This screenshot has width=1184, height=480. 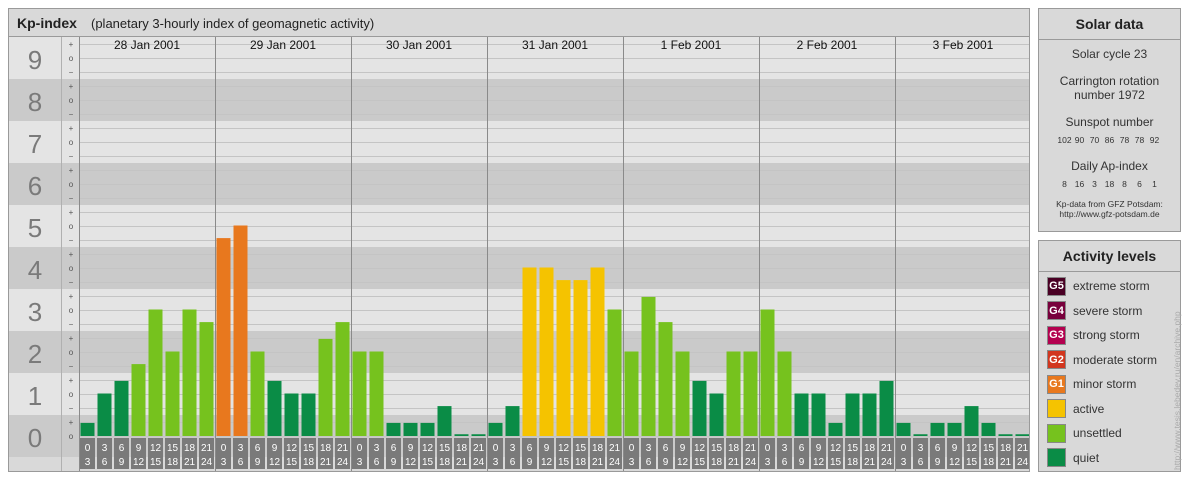 I want to click on day-label: 1 Feb 2001, so click(x=691, y=45).